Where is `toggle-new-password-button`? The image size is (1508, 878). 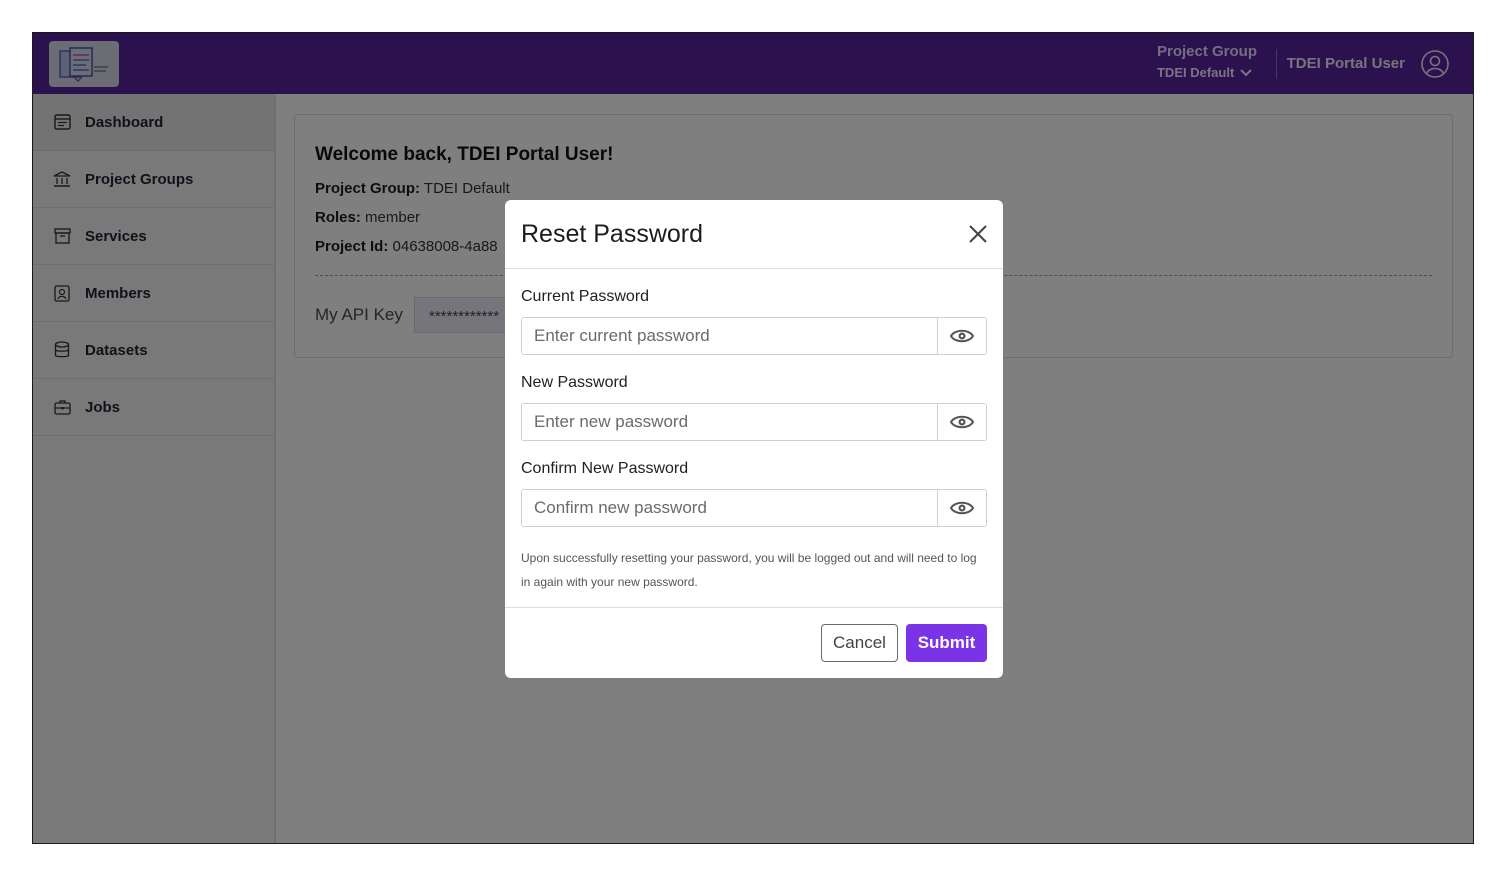 toggle-new-password-button is located at coordinates (961, 422).